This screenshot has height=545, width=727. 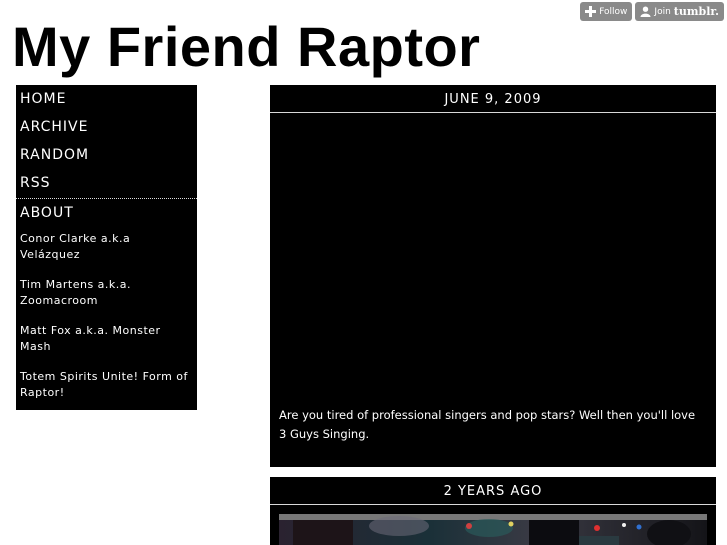 I want to click on tumblr-brand: tumblr., so click(x=696, y=11).